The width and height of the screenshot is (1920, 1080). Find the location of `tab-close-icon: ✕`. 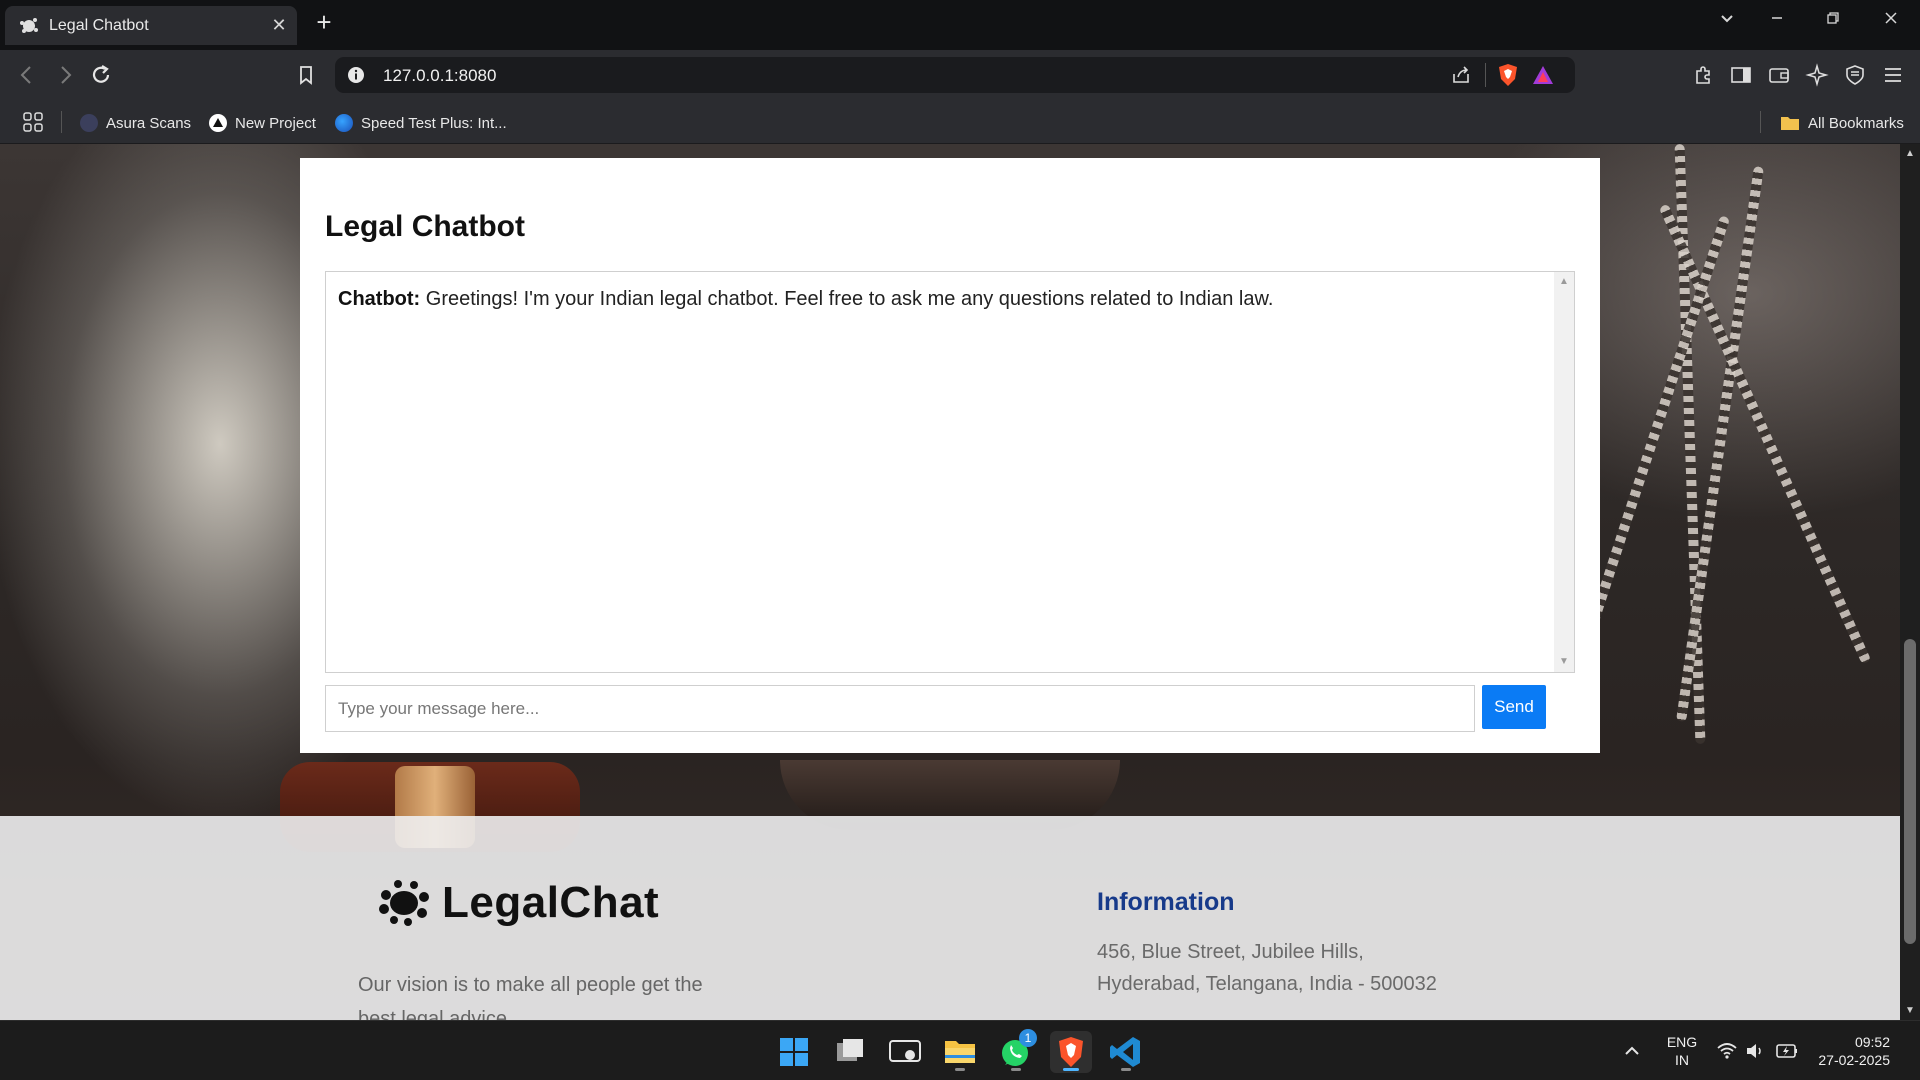

tab-close-icon: ✕ is located at coordinates (279, 25).